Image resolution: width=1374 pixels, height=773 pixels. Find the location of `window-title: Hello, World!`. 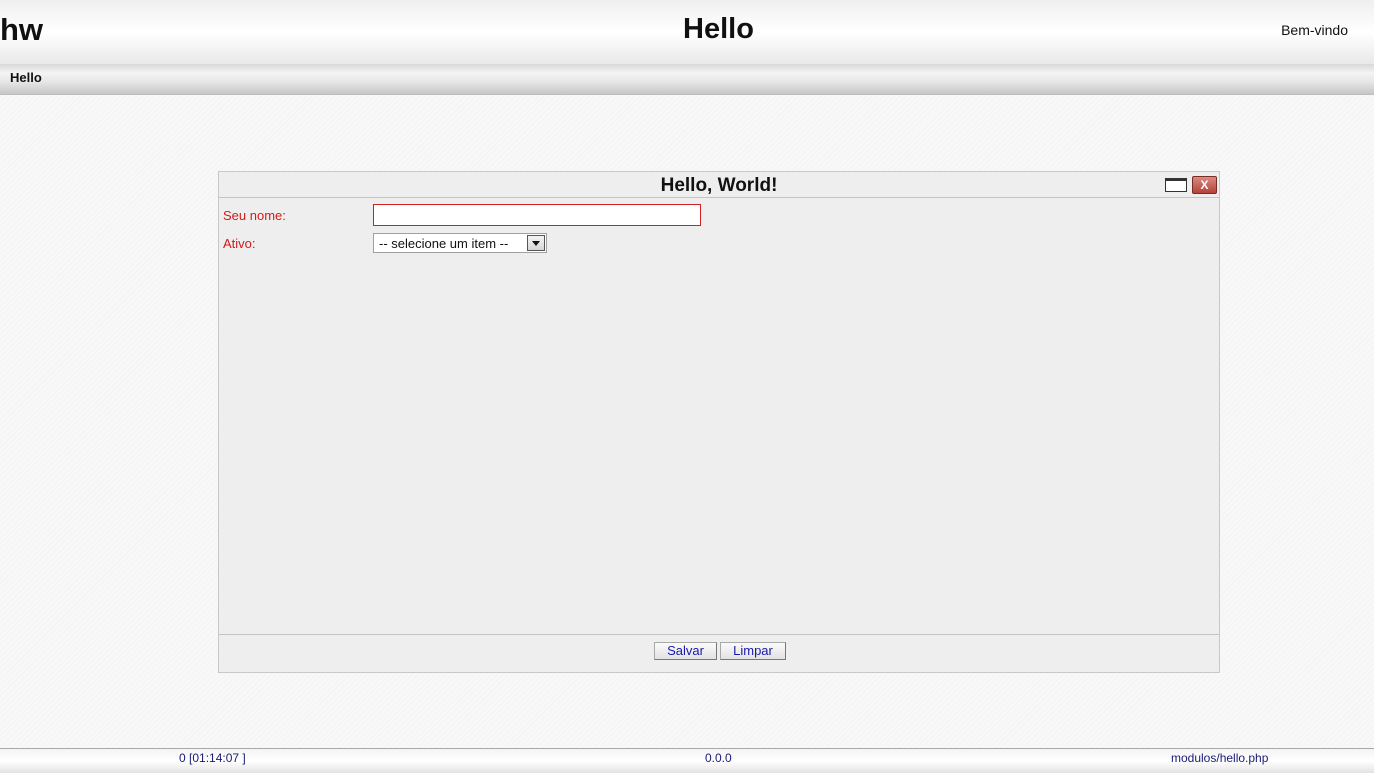

window-title: Hello, World! is located at coordinates (719, 185).